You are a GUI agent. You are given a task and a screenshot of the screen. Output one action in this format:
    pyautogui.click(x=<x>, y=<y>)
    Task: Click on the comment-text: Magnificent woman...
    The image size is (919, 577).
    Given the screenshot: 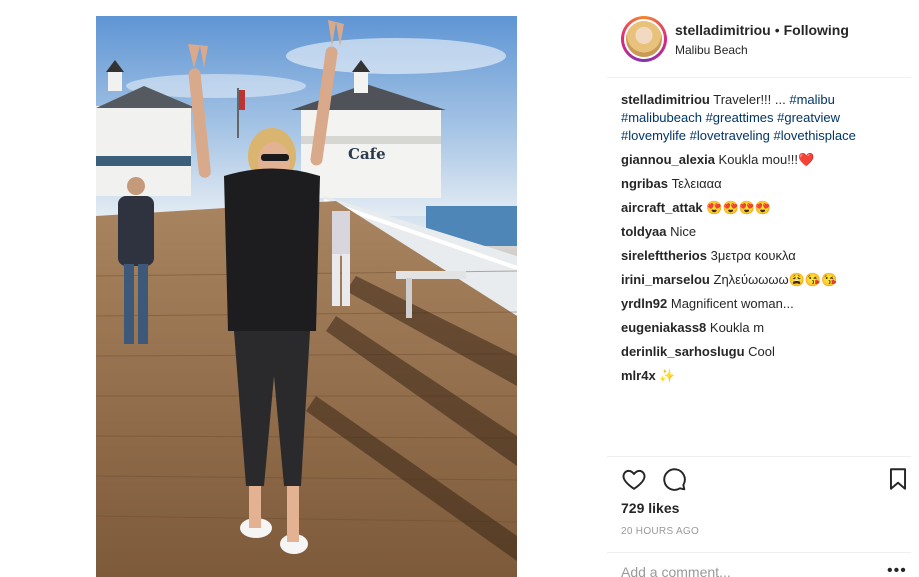 What is the action you would take?
    pyautogui.click(x=732, y=303)
    